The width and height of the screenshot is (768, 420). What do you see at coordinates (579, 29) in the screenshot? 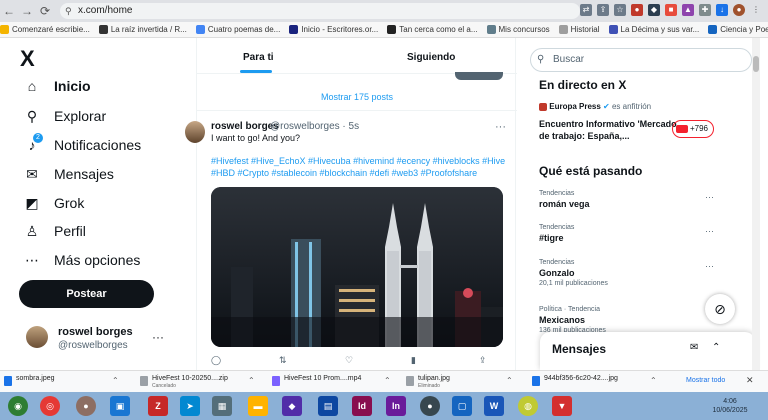
I see `bookmark-item: Historial` at bounding box center [579, 29].